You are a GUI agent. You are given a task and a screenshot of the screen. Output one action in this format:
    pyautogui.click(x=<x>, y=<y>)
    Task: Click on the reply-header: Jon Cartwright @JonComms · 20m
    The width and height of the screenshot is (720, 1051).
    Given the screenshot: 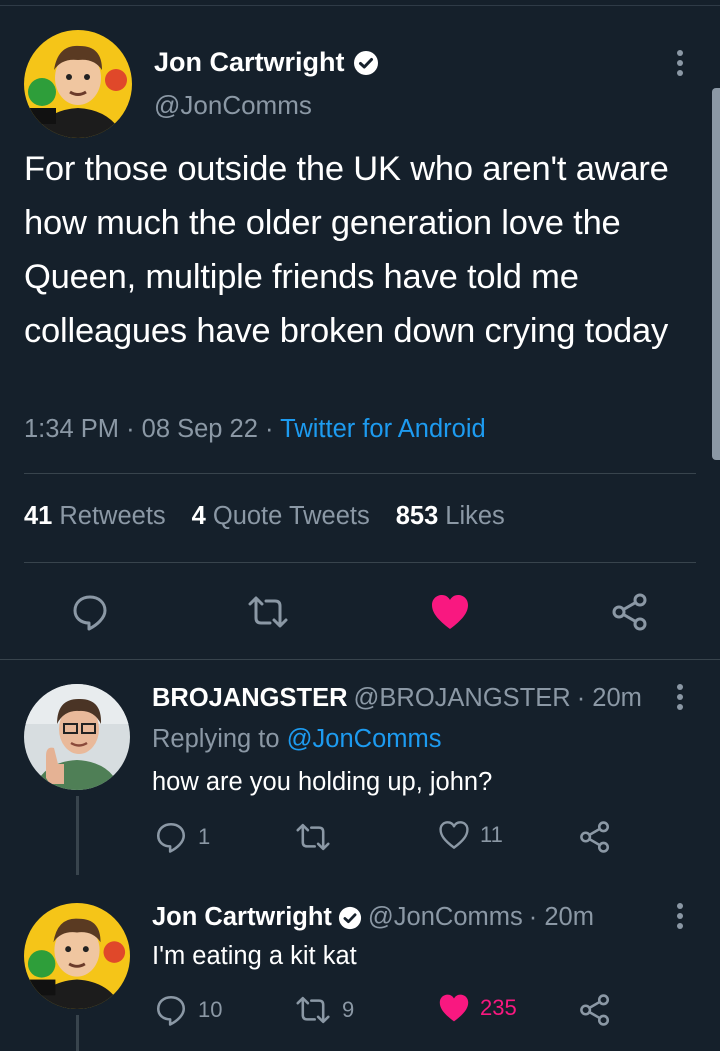 What is the action you would take?
    pyautogui.click(x=373, y=917)
    